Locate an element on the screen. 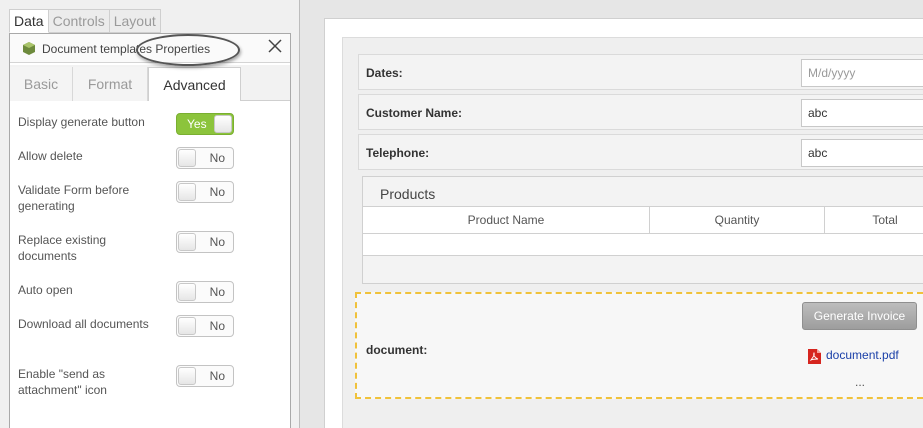 This screenshot has width=923, height=428. property-label: Download all documents is located at coordinates (83, 324).